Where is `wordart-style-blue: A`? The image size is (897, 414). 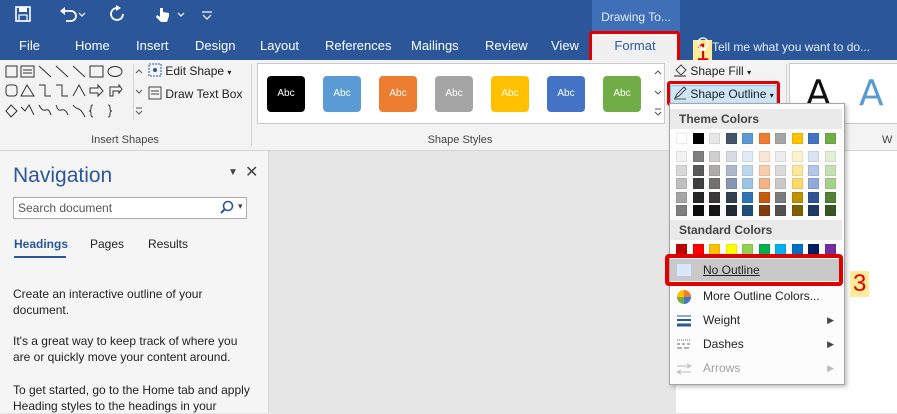
wordart-style-blue: A is located at coordinates (871, 94).